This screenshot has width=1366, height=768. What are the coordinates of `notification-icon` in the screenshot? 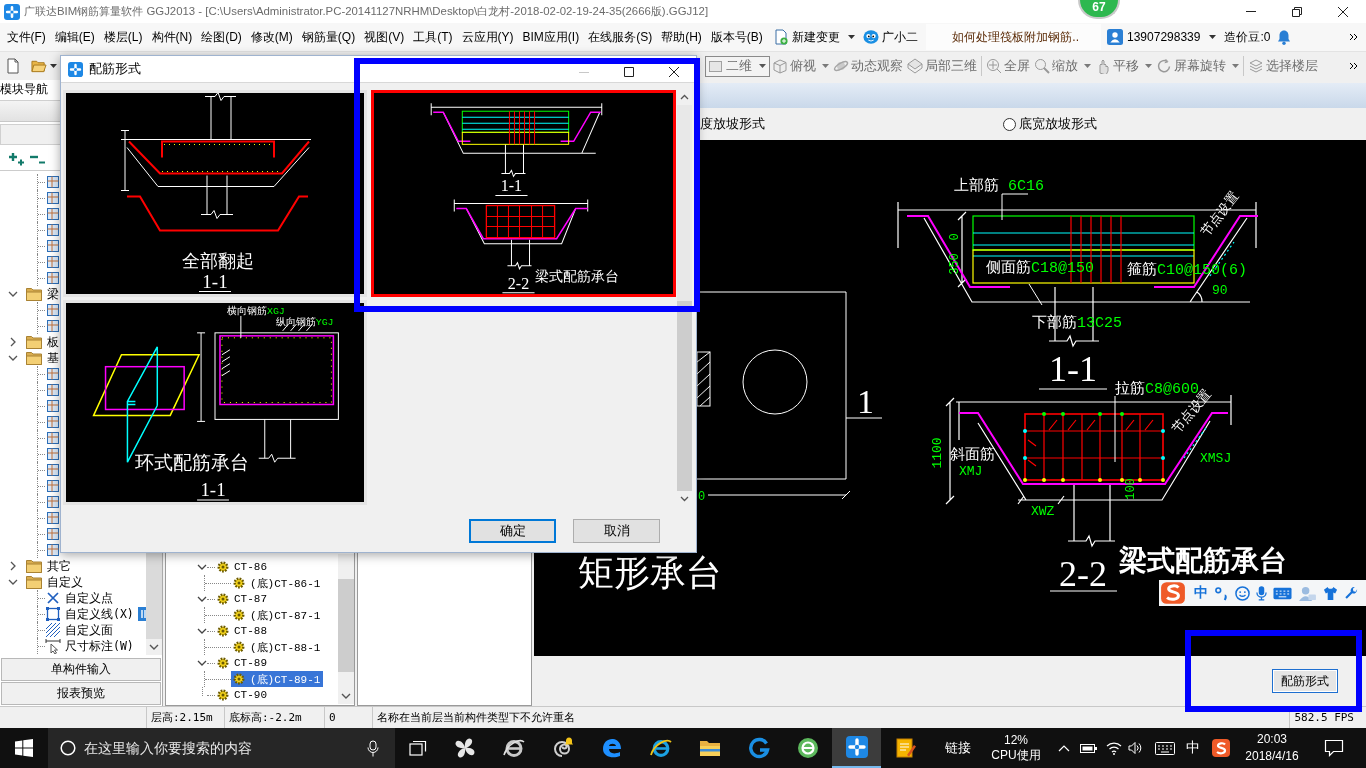 It's located at (1334, 748).